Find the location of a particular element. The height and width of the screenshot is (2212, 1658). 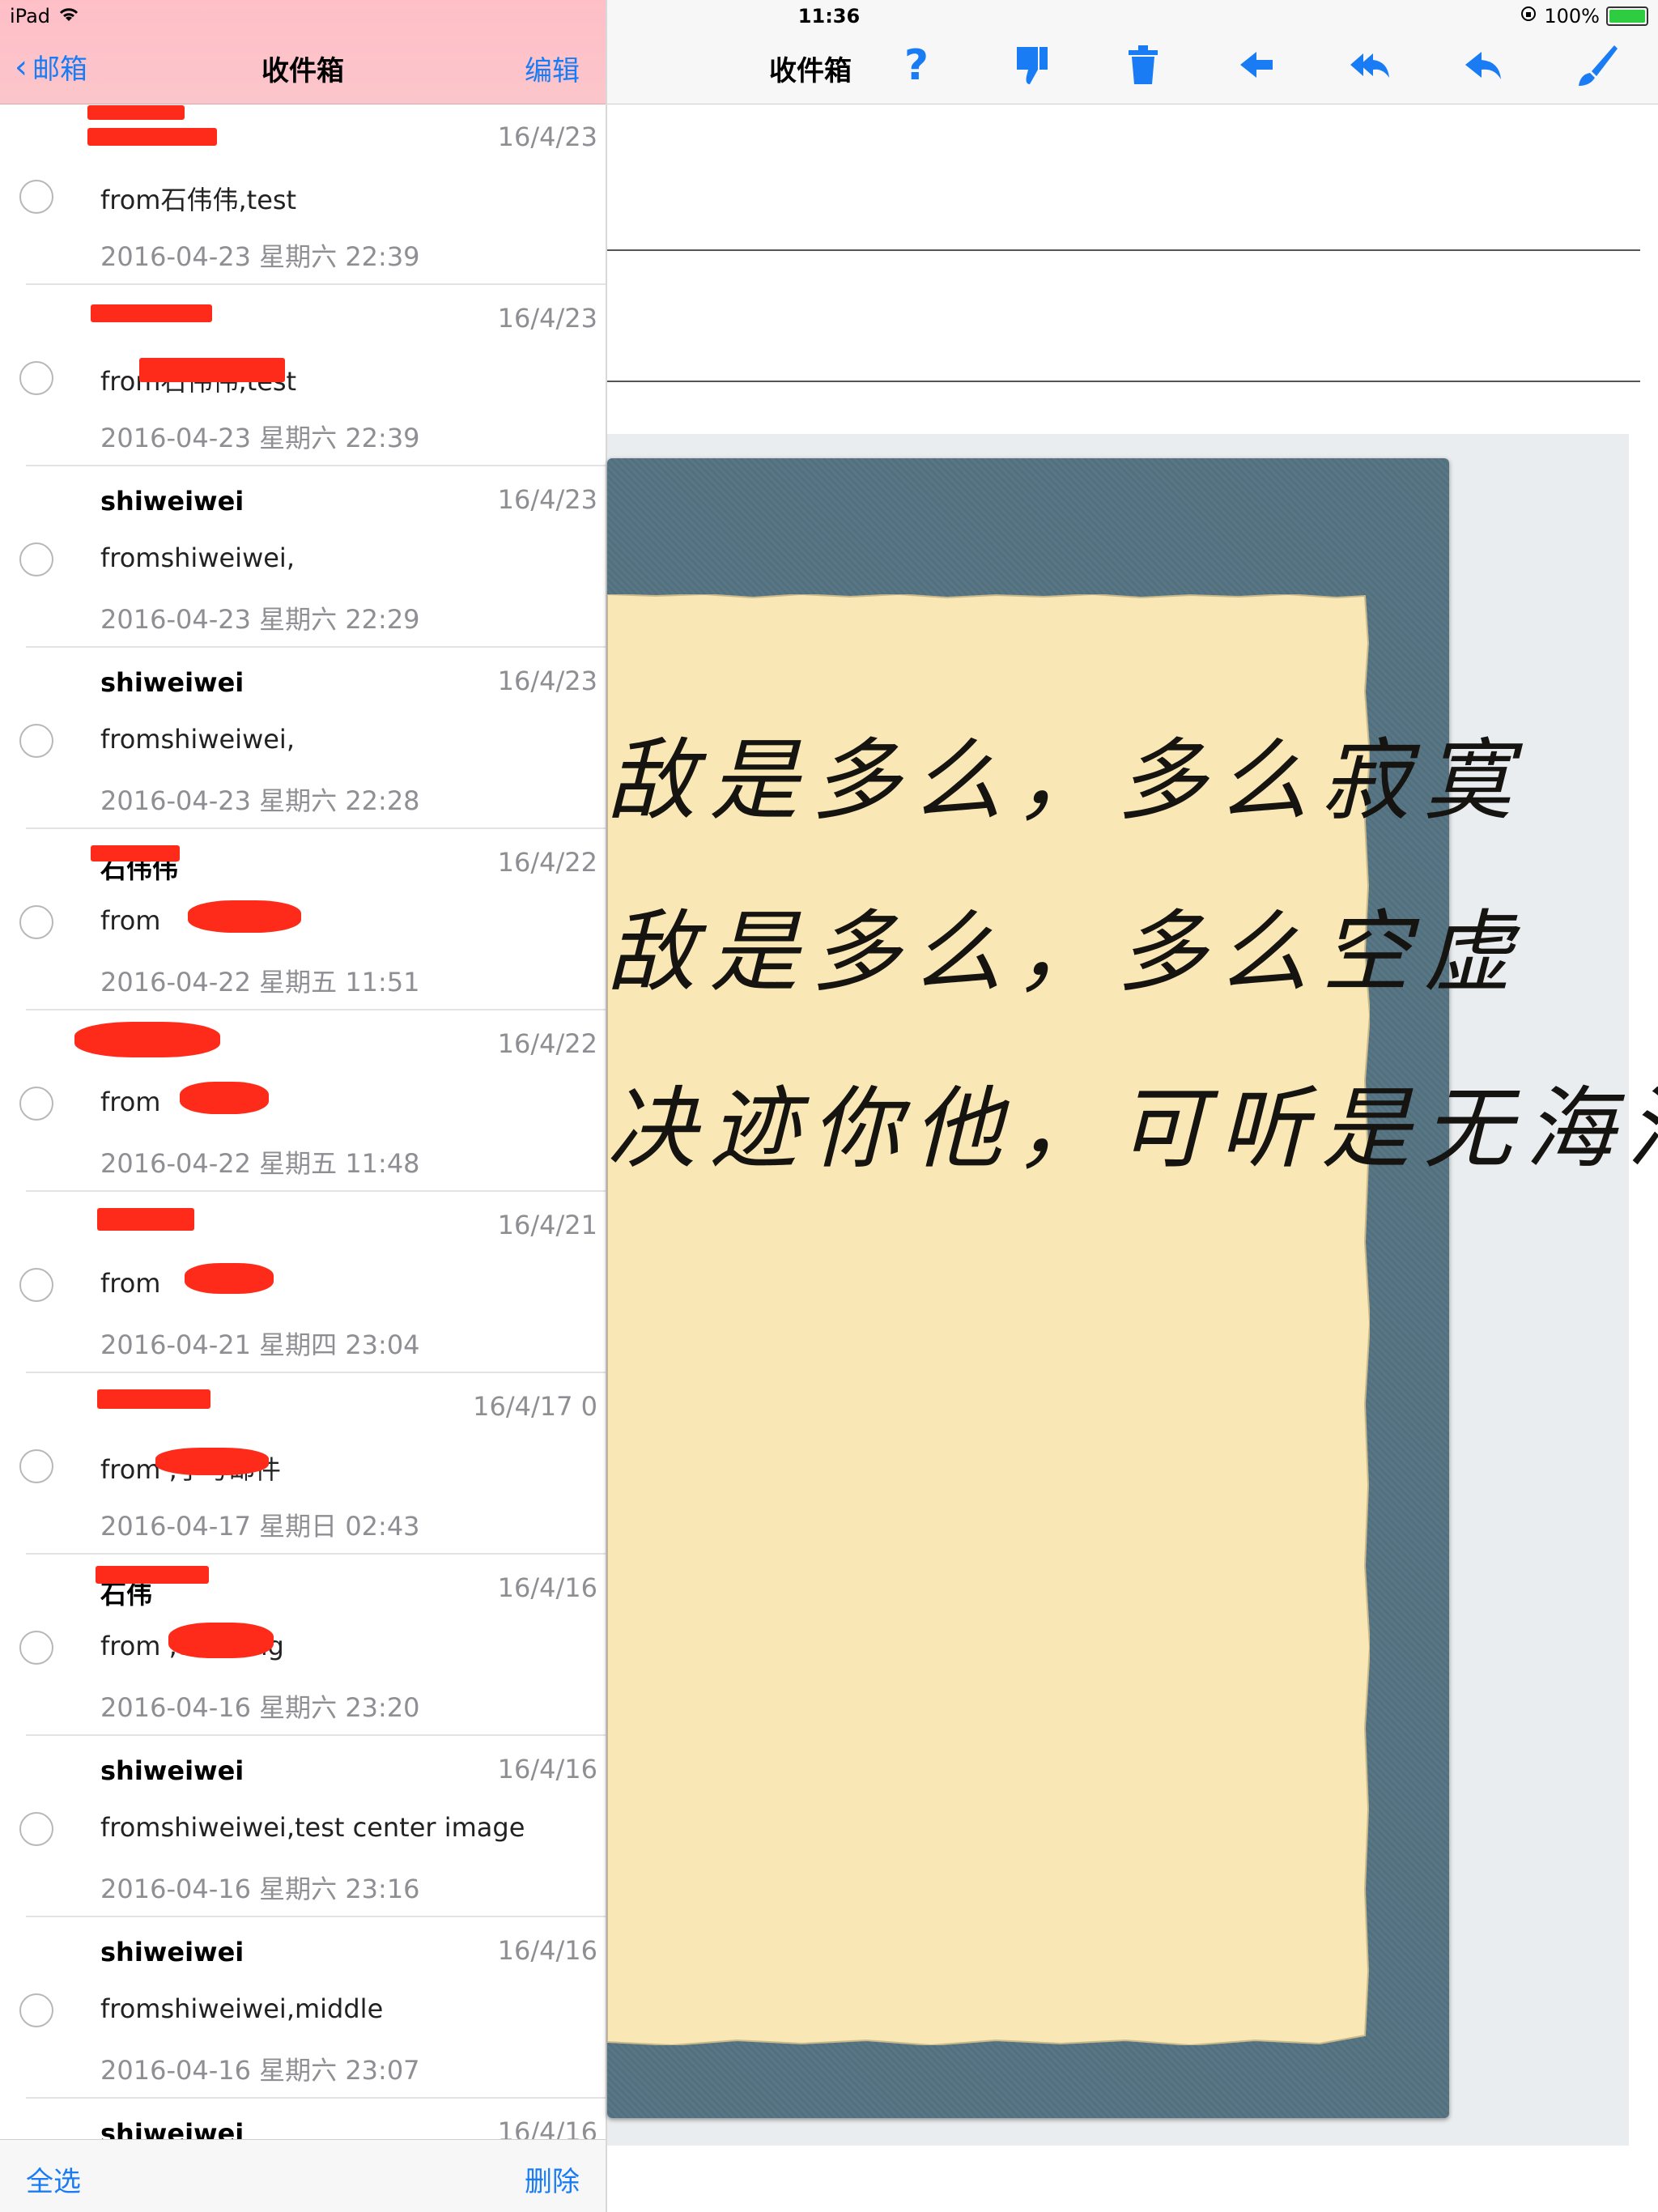

mail-timestamp: 2016-04-16 星期六 23:07 is located at coordinates (260, 2070).